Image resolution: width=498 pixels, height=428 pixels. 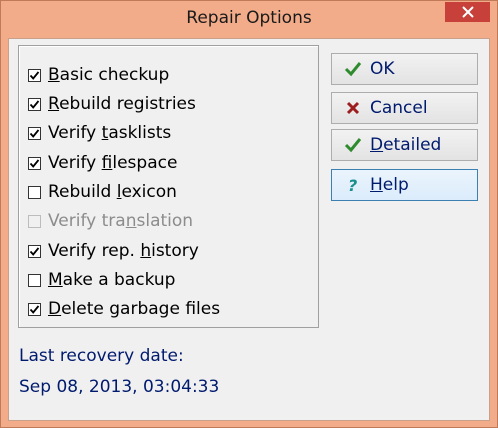 What do you see at coordinates (112, 280) in the screenshot?
I see `option-label: Make a backup` at bounding box center [112, 280].